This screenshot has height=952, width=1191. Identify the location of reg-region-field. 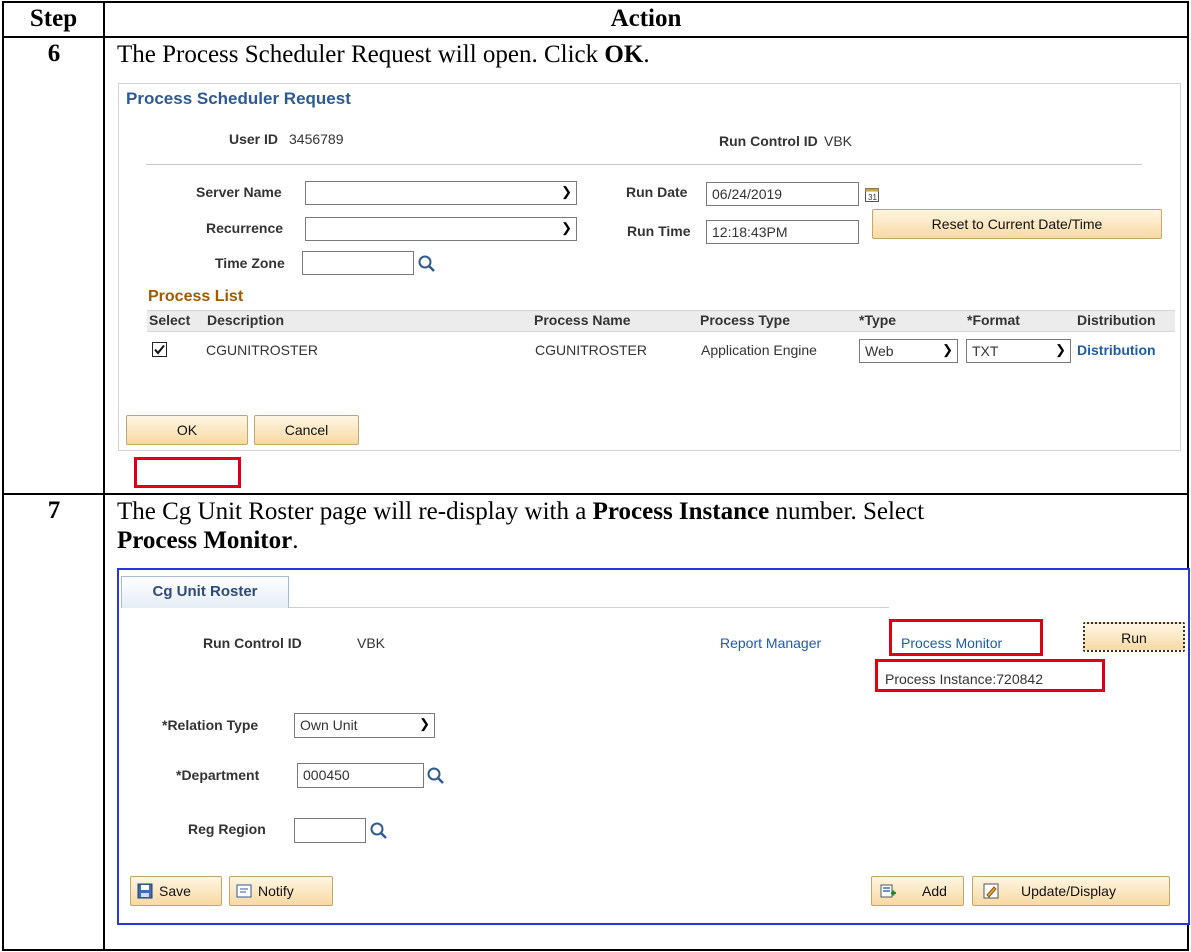
(330, 830).